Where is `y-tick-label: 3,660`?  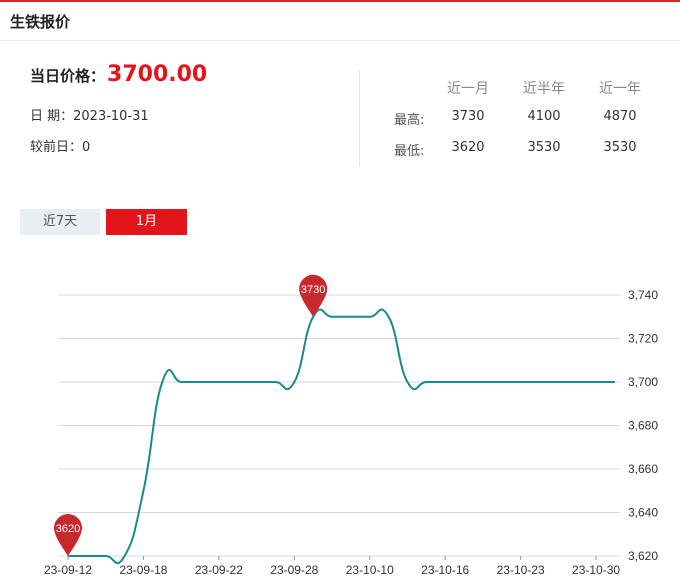
y-tick-label: 3,660 is located at coordinates (643, 469).